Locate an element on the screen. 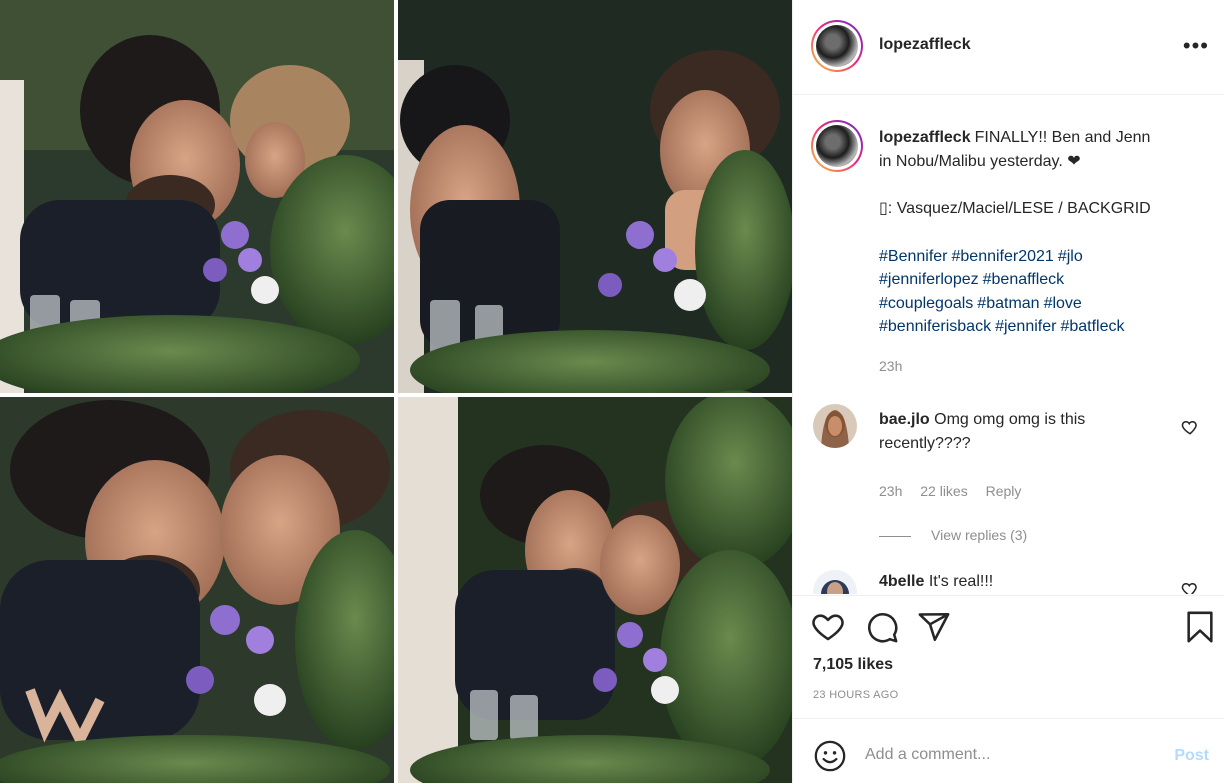 This screenshot has width=1224, height=783. hashtag-line: #benniferisback #jennifer #batfleck is located at coordinates (1039, 327).